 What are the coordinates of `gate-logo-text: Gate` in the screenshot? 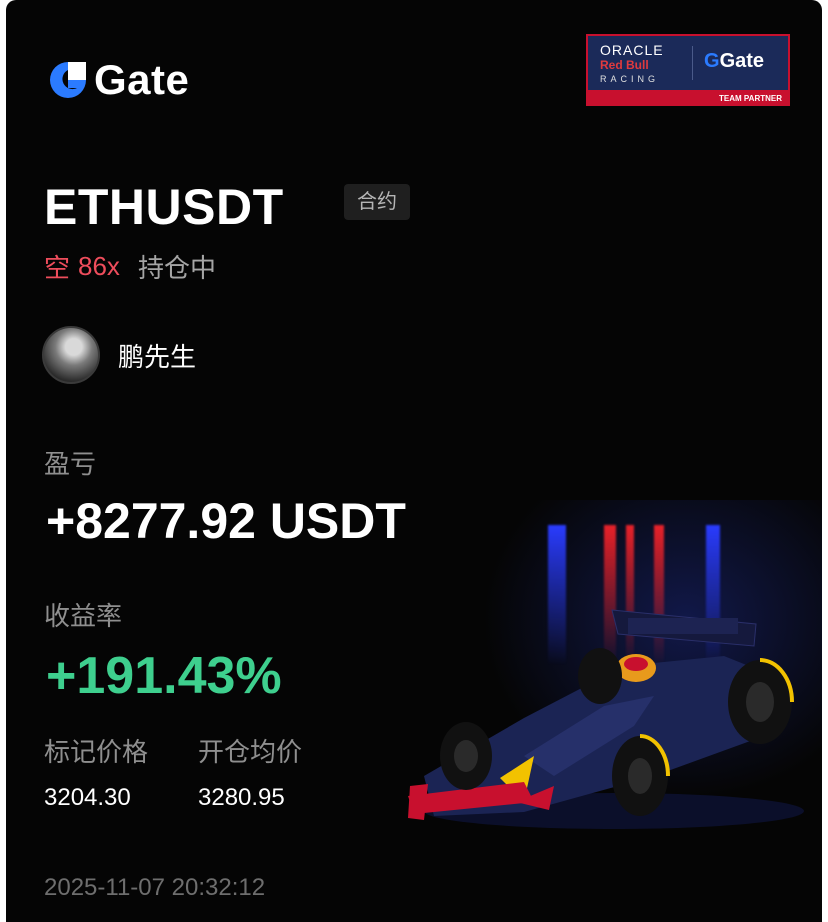 It's located at (142, 79).